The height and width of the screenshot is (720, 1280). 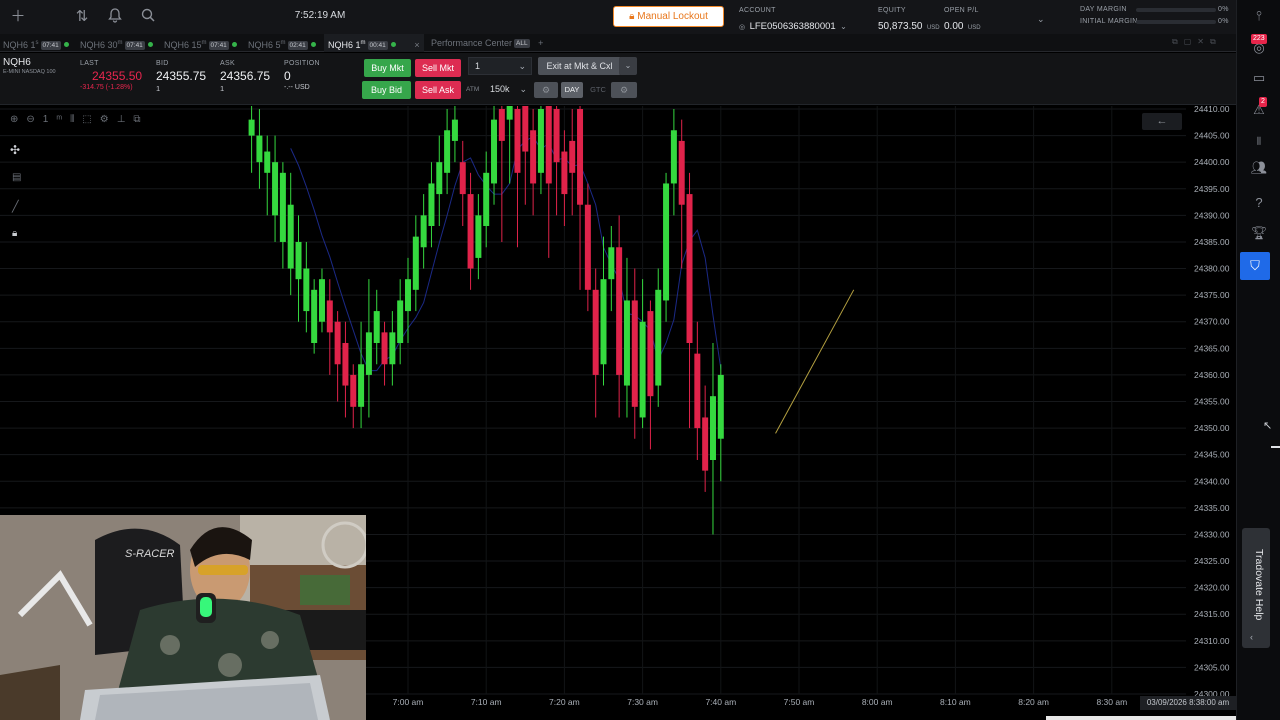 What do you see at coordinates (34, 119) in the screenshot?
I see `zoom-out-icon: ⊖` at bounding box center [34, 119].